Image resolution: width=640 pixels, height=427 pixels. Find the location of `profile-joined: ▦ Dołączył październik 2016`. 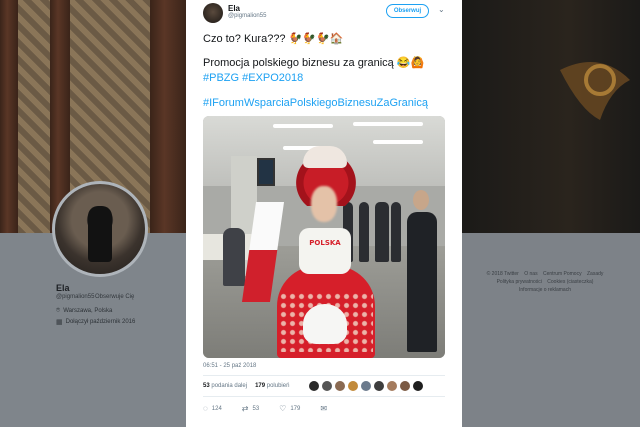

profile-joined: ▦ Dołączył październik 2016 is located at coordinates (95, 322).